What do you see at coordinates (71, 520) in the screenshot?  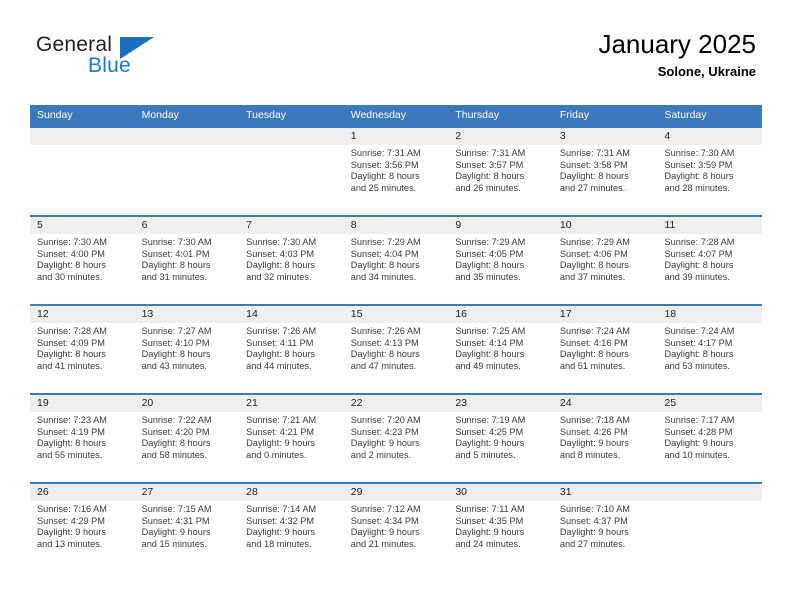 I see `sunset-text: Sunset: 4:29 PM` at bounding box center [71, 520].